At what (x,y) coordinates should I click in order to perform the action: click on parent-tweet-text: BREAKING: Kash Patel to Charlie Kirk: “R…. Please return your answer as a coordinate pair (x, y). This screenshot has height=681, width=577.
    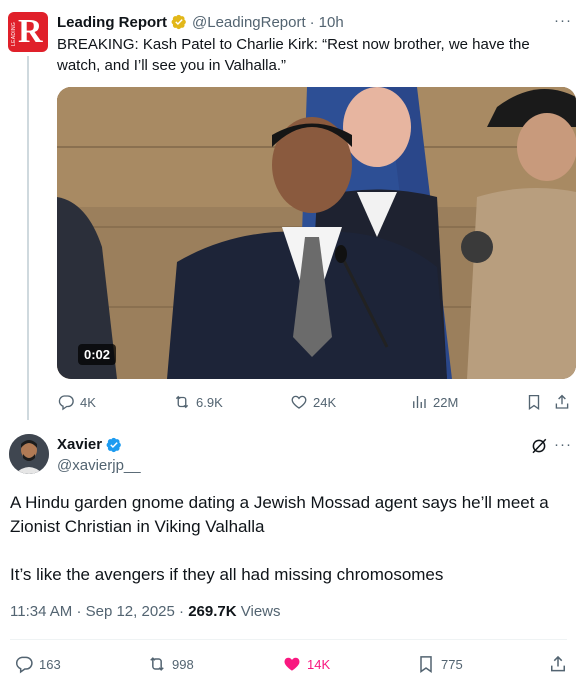
    Looking at the image, I should click on (293, 55).